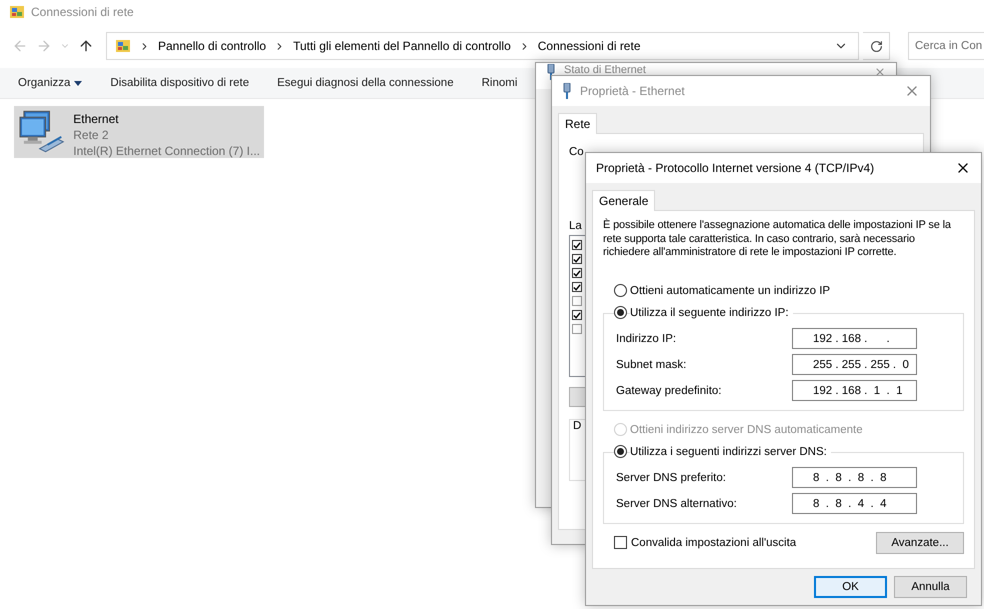 The image size is (984, 609). I want to click on connection-name: Ethernet, so click(96, 119).